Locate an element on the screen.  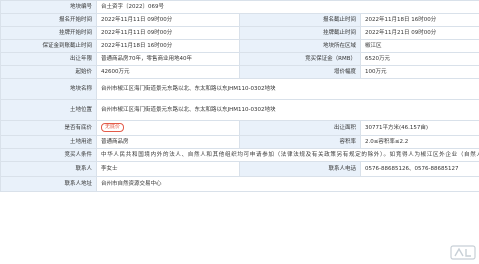
land-location-value: 台州市椒江区海门街道景元东路以北、东太和路以东JHM110-0302地块 is located at coordinates (287, 110).